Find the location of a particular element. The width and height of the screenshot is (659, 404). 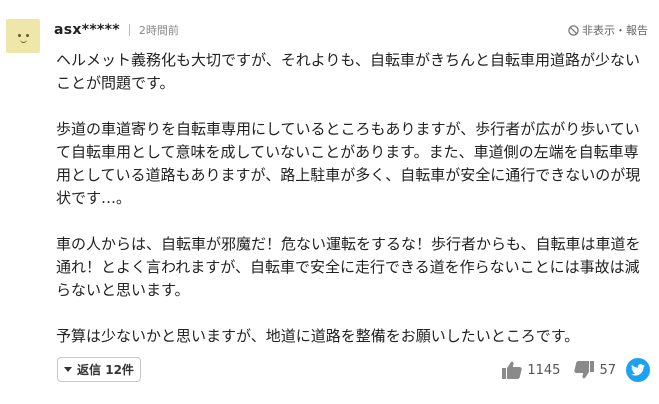

comment-header: asx***** 2時間前 is located at coordinates (116, 30).